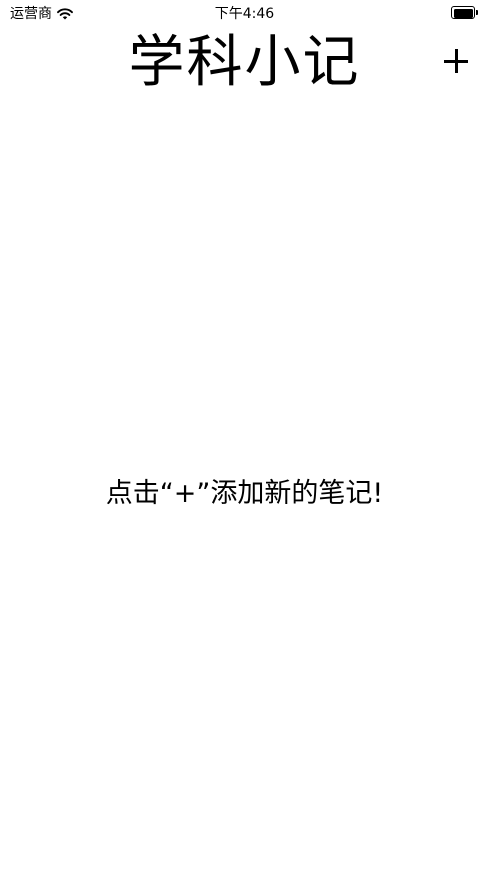 This screenshot has height=875, width=489. What do you see at coordinates (464, 12) in the screenshot?
I see `battery-icon` at bounding box center [464, 12].